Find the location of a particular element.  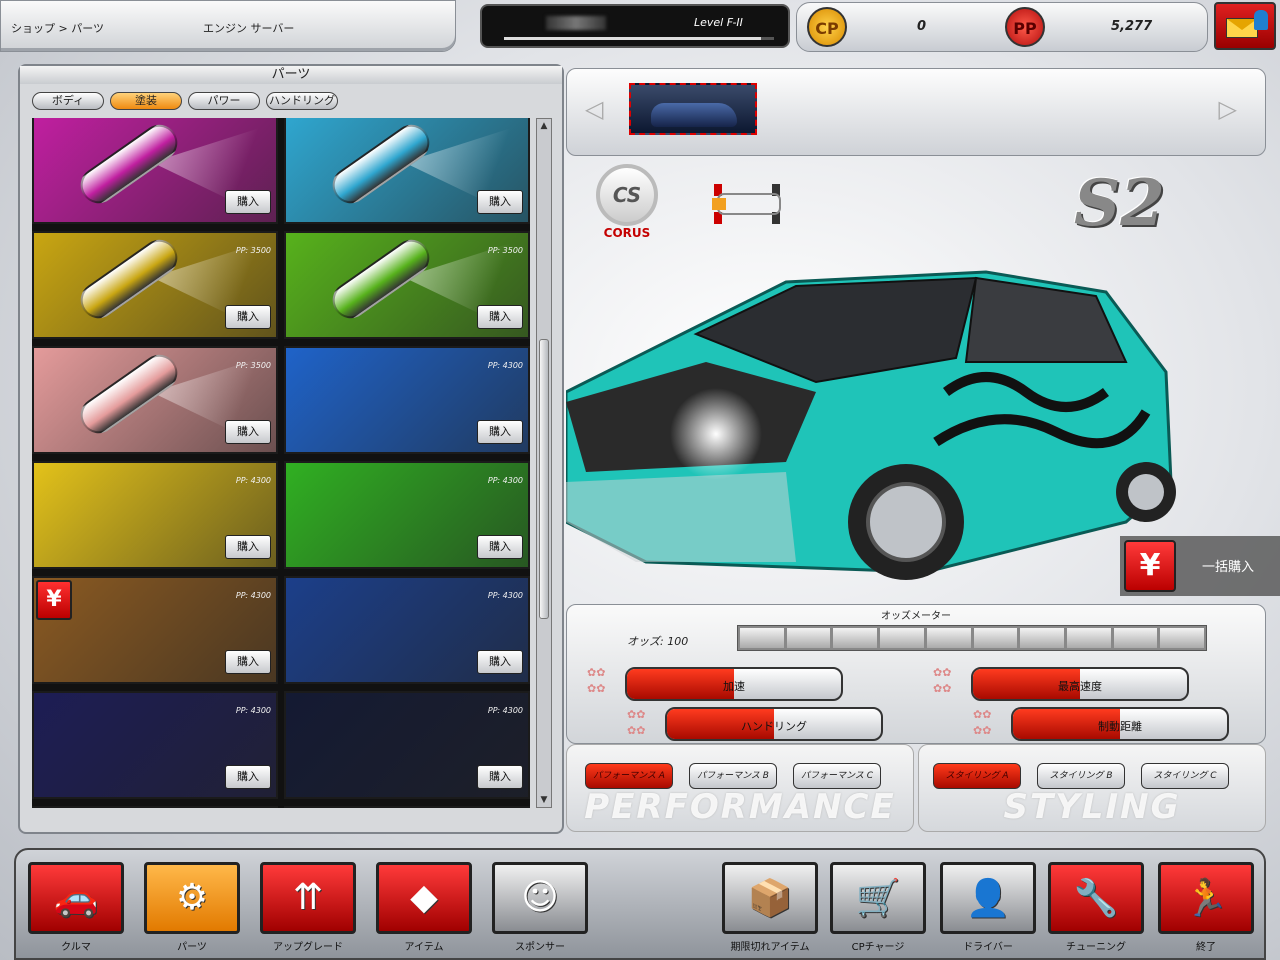

breadcrumb: ショップ > パーツ is located at coordinates (57, 28).